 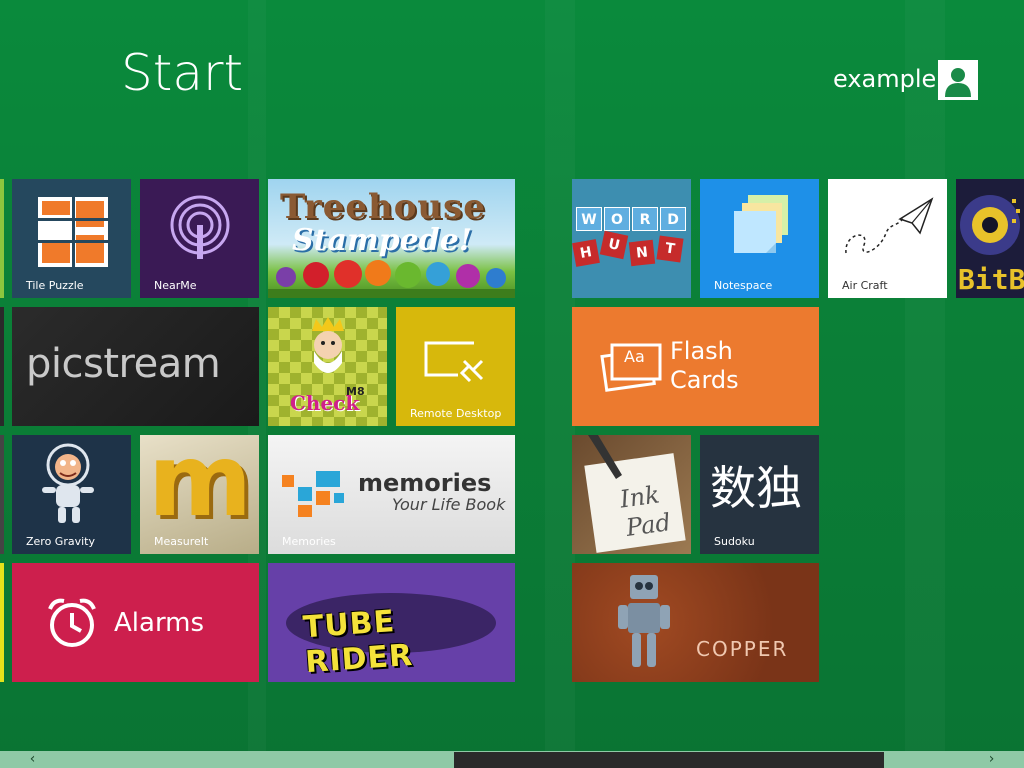 I want to click on letter-tile: H, so click(x=586, y=253).